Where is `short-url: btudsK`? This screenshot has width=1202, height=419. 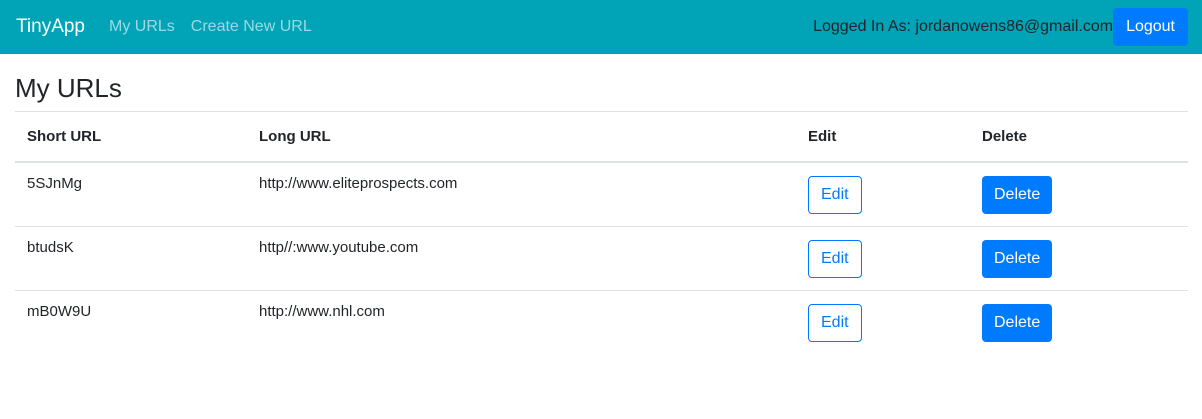
short-url: btudsK is located at coordinates (131, 257).